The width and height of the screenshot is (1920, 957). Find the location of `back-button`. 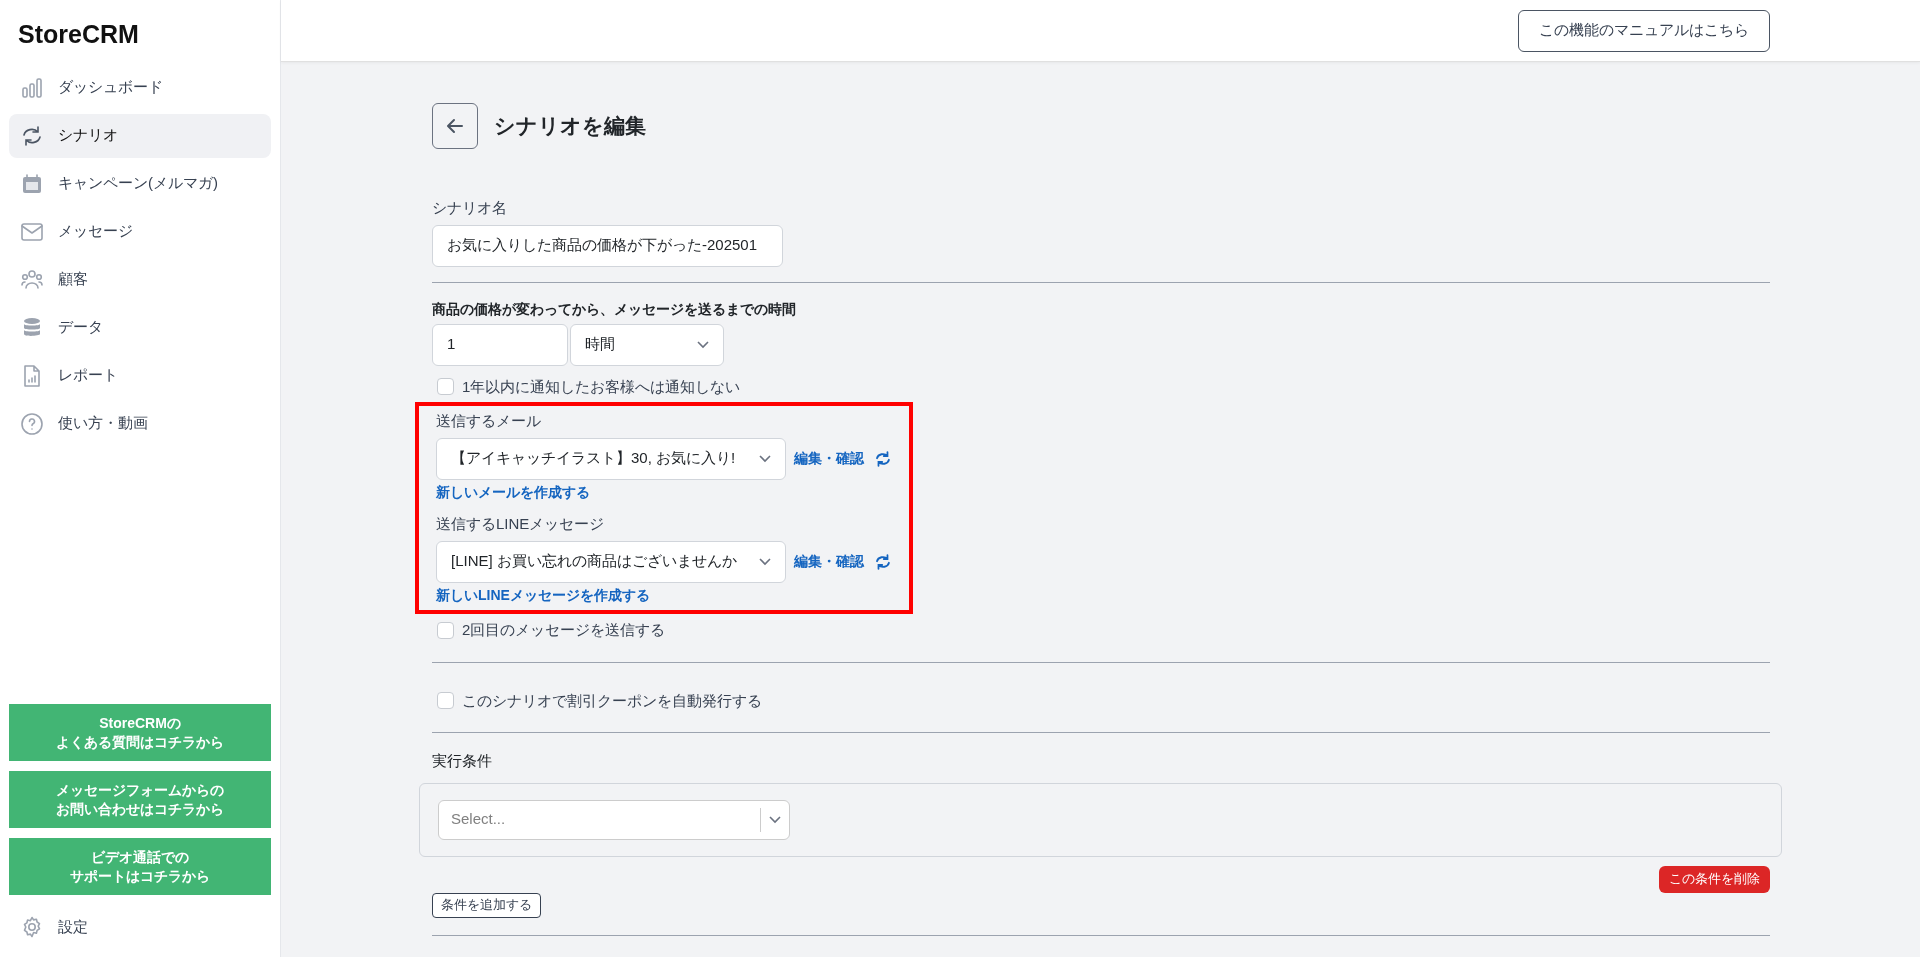

back-button is located at coordinates (455, 126).